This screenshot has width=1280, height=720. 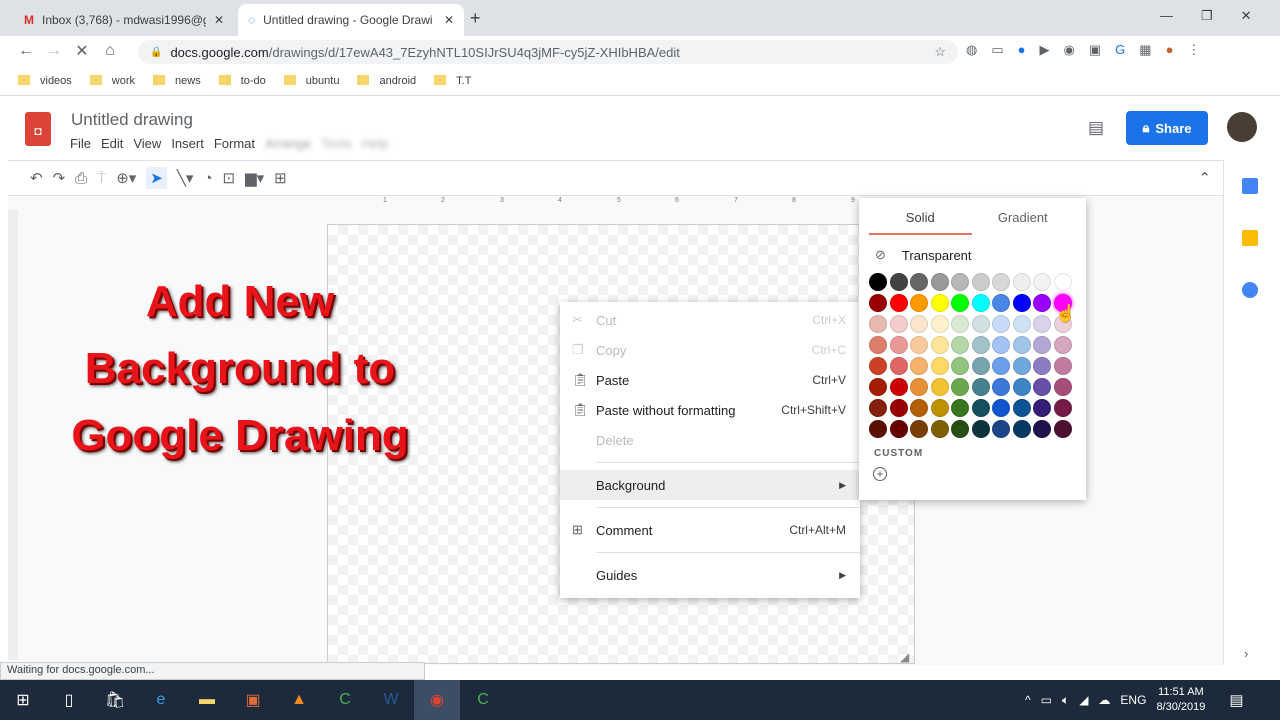 What do you see at coordinates (475, 18) in the screenshot?
I see `new-tab-button: +` at bounding box center [475, 18].